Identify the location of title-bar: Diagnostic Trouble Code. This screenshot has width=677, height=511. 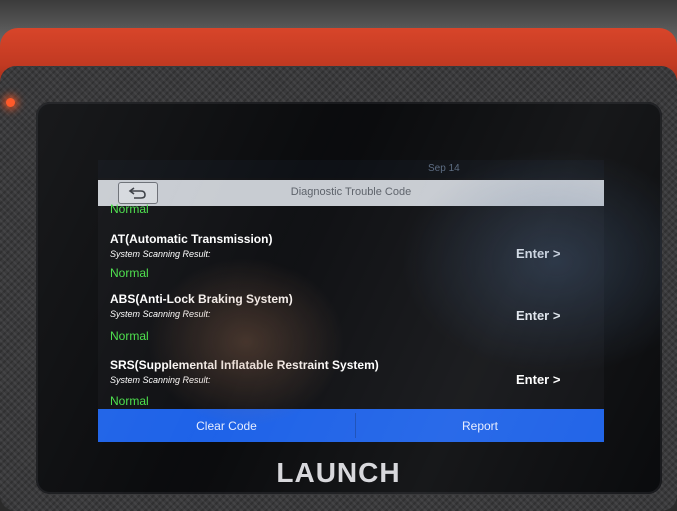
(351, 193).